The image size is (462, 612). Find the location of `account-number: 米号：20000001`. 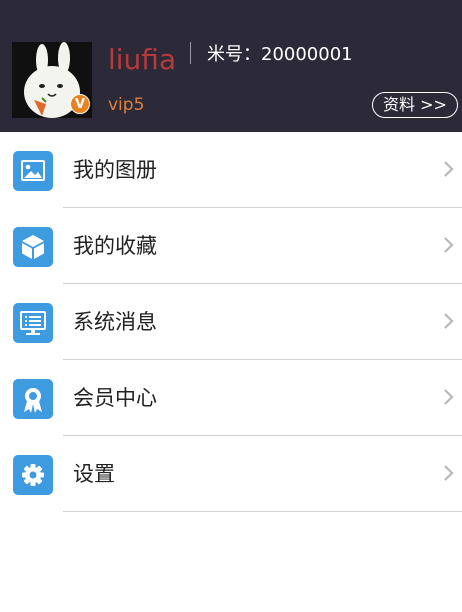

account-number: 米号：20000001 is located at coordinates (280, 54).